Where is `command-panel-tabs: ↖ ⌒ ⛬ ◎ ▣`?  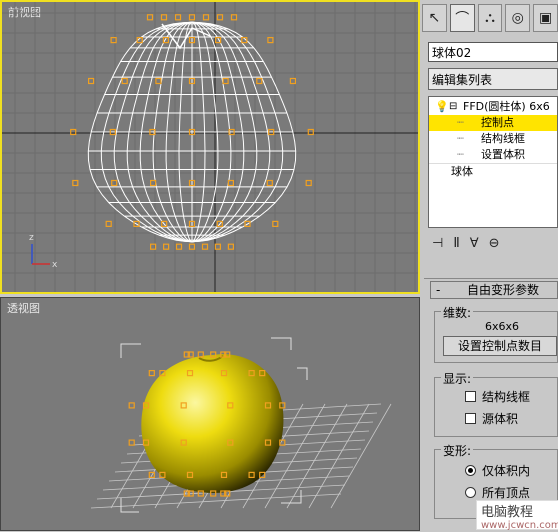
command-panel-tabs: ↖ ⌒ ⛬ ◎ ▣ is located at coordinates (490, 19).